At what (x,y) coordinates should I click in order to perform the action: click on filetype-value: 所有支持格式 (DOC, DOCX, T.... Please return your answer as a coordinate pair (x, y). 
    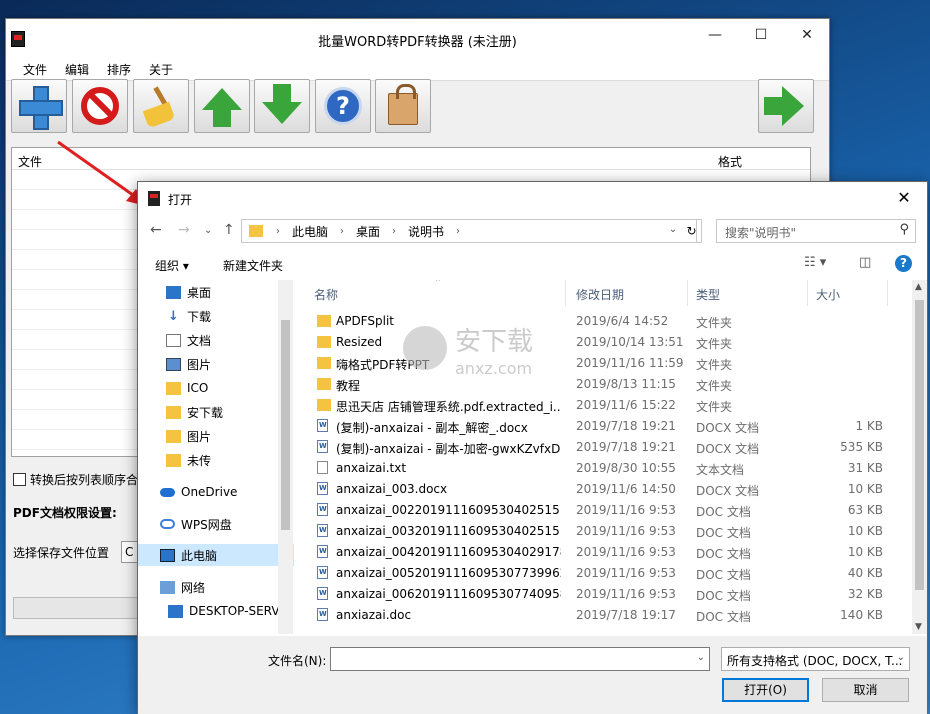
    Looking at the image, I should click on (815, 661).